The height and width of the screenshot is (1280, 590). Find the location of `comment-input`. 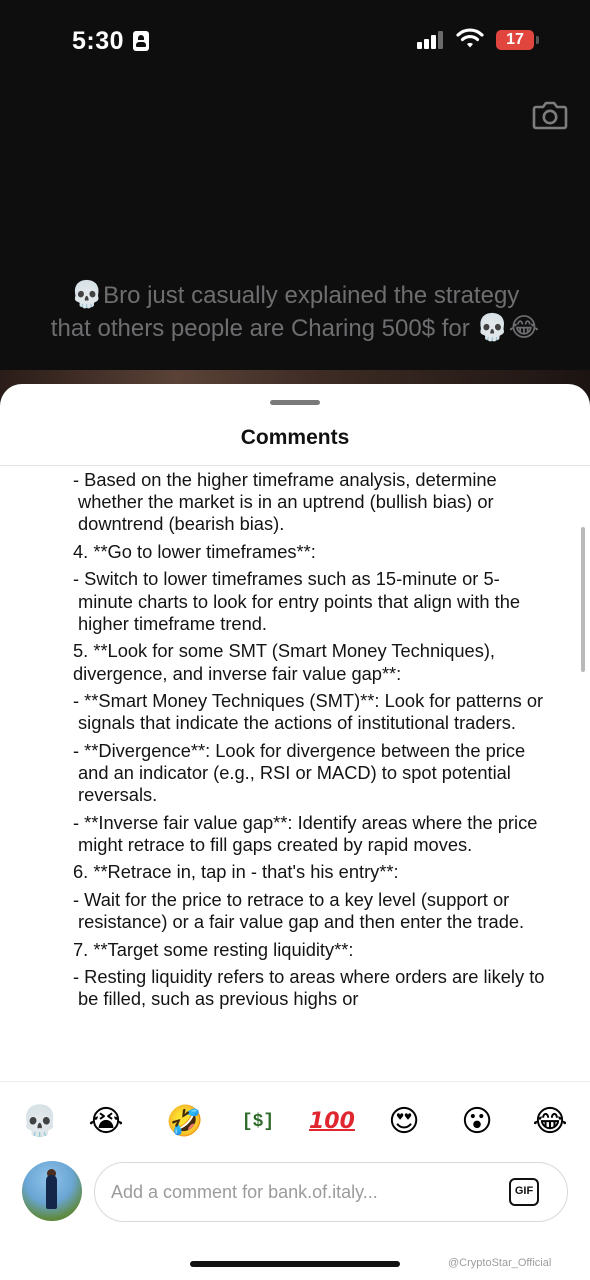

comment-input is located at coordinates (301, 1192).